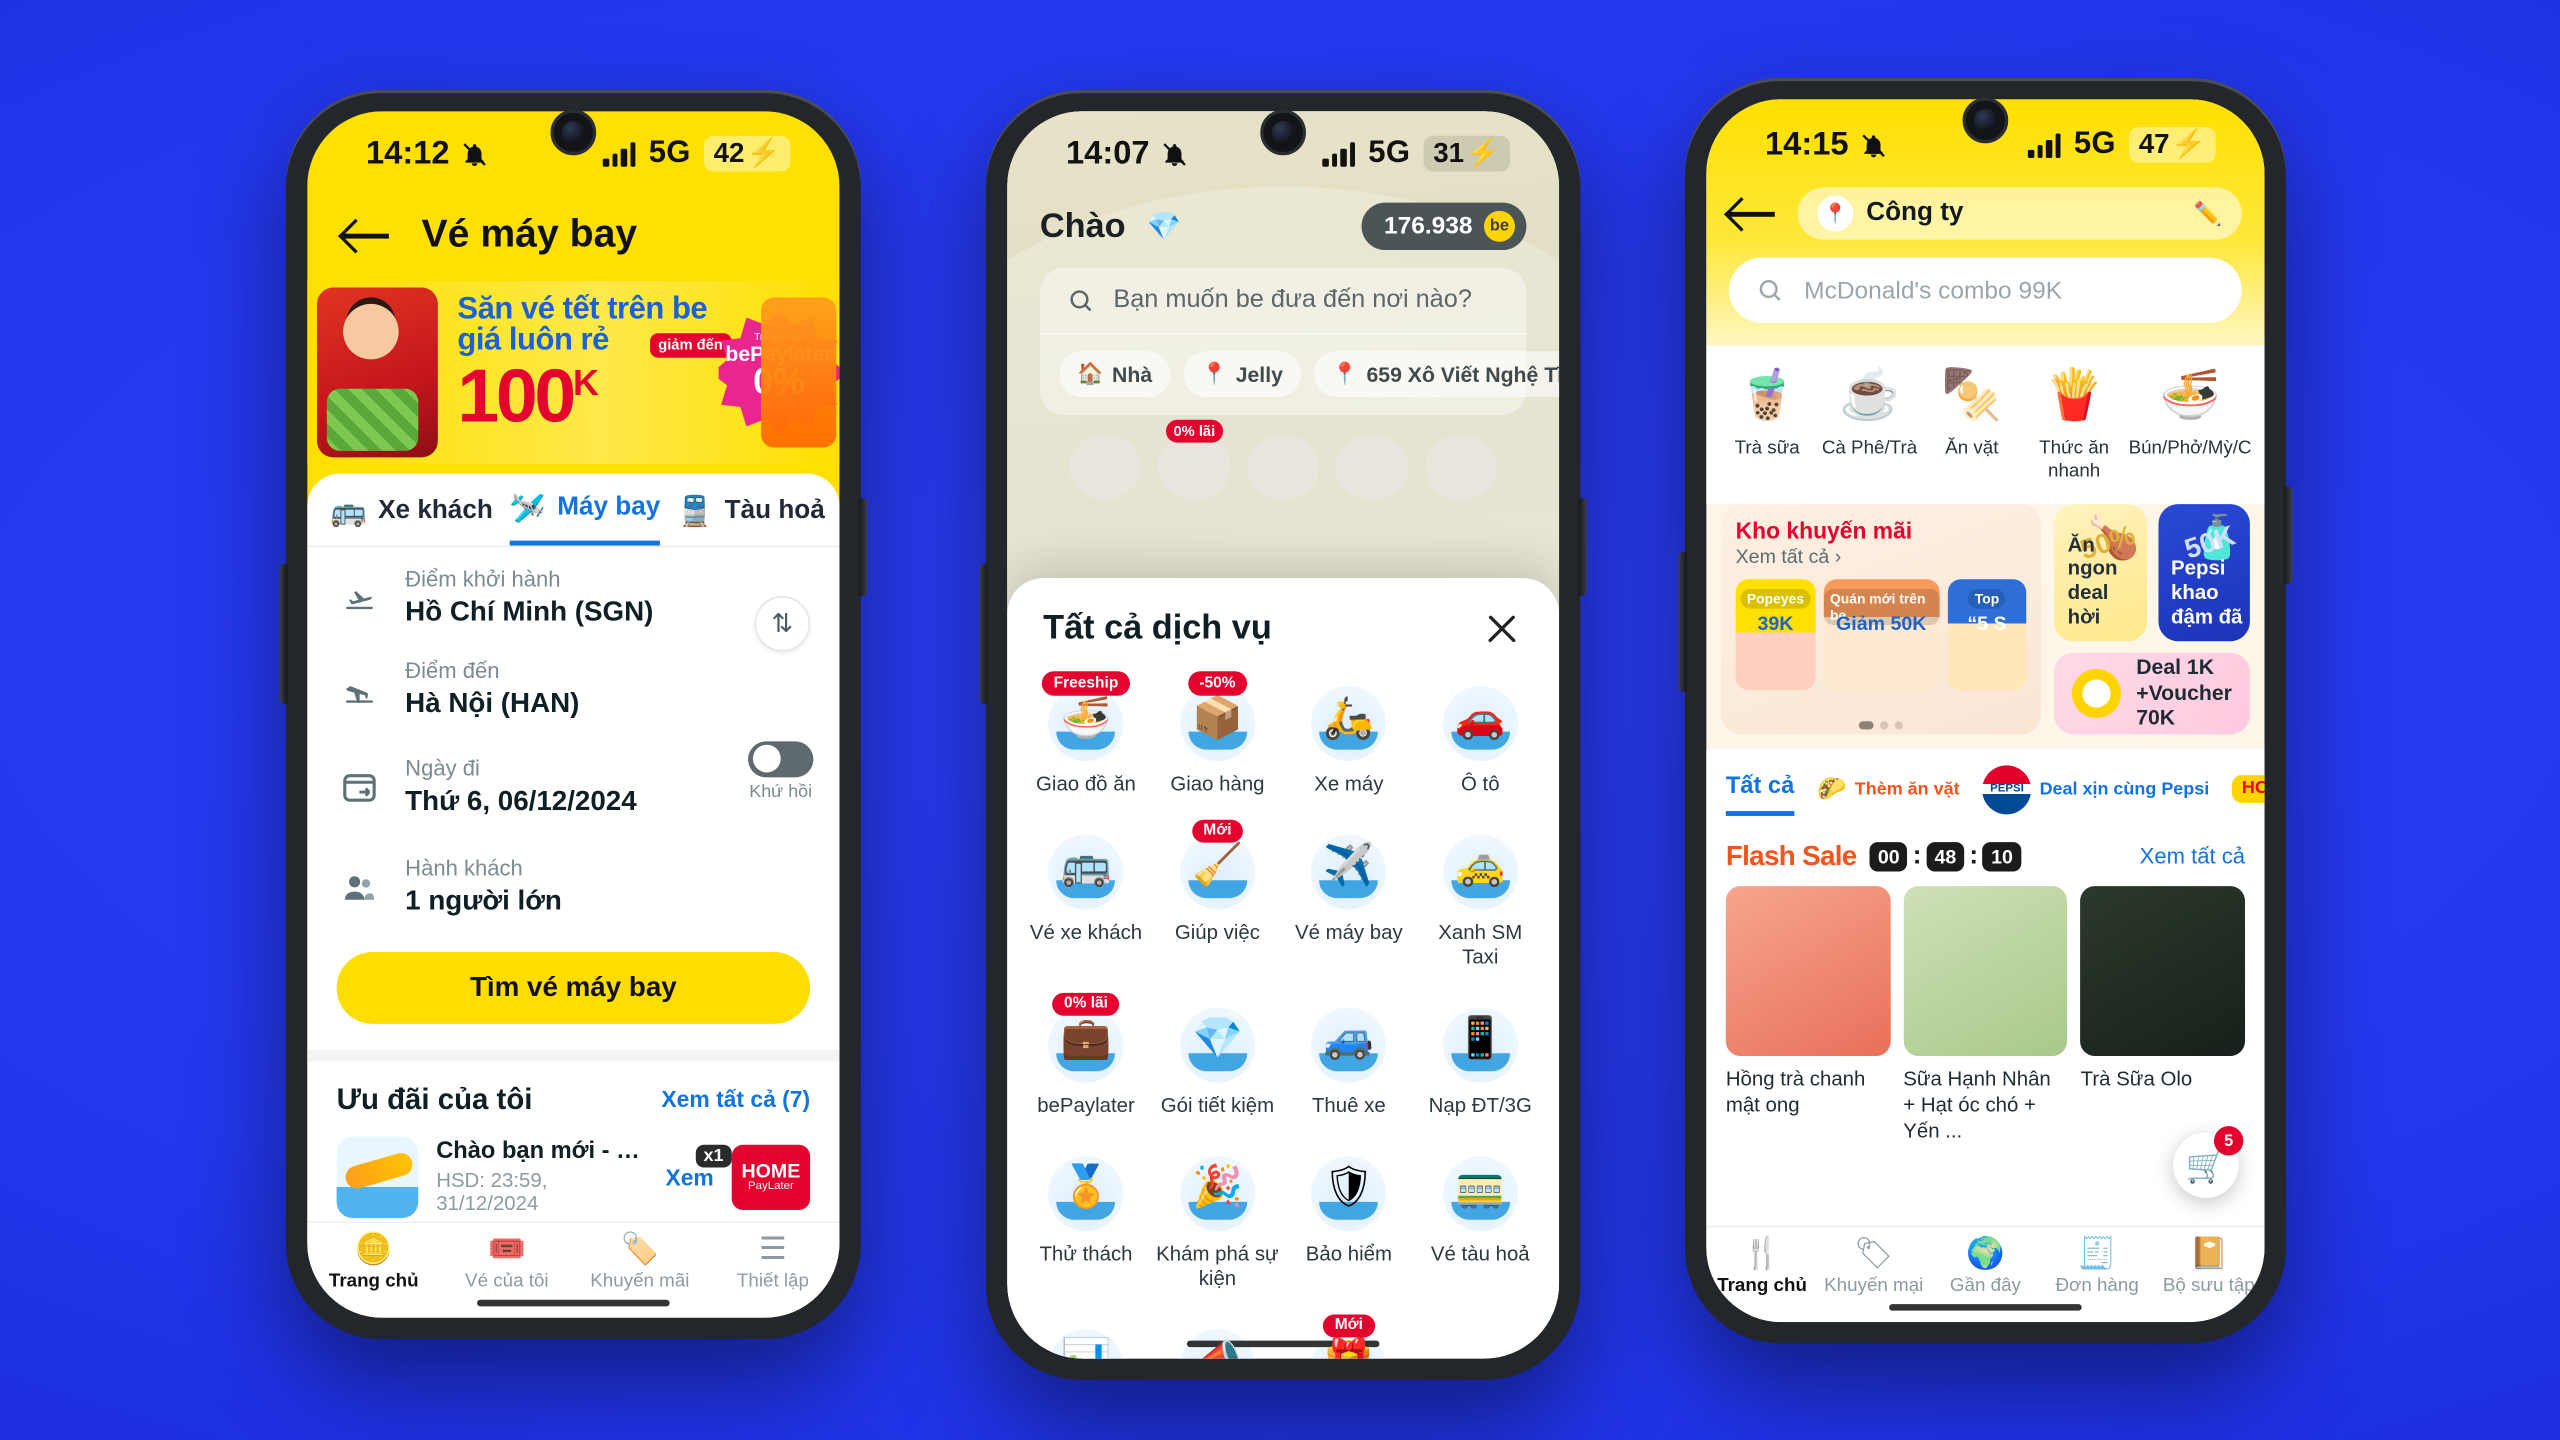 Image resolution: width=2560 pixels, height=1440 pixels. I want to click on promo-card-new-shops: Quán mới trên be Giảm 50K, so click(1881, 634).